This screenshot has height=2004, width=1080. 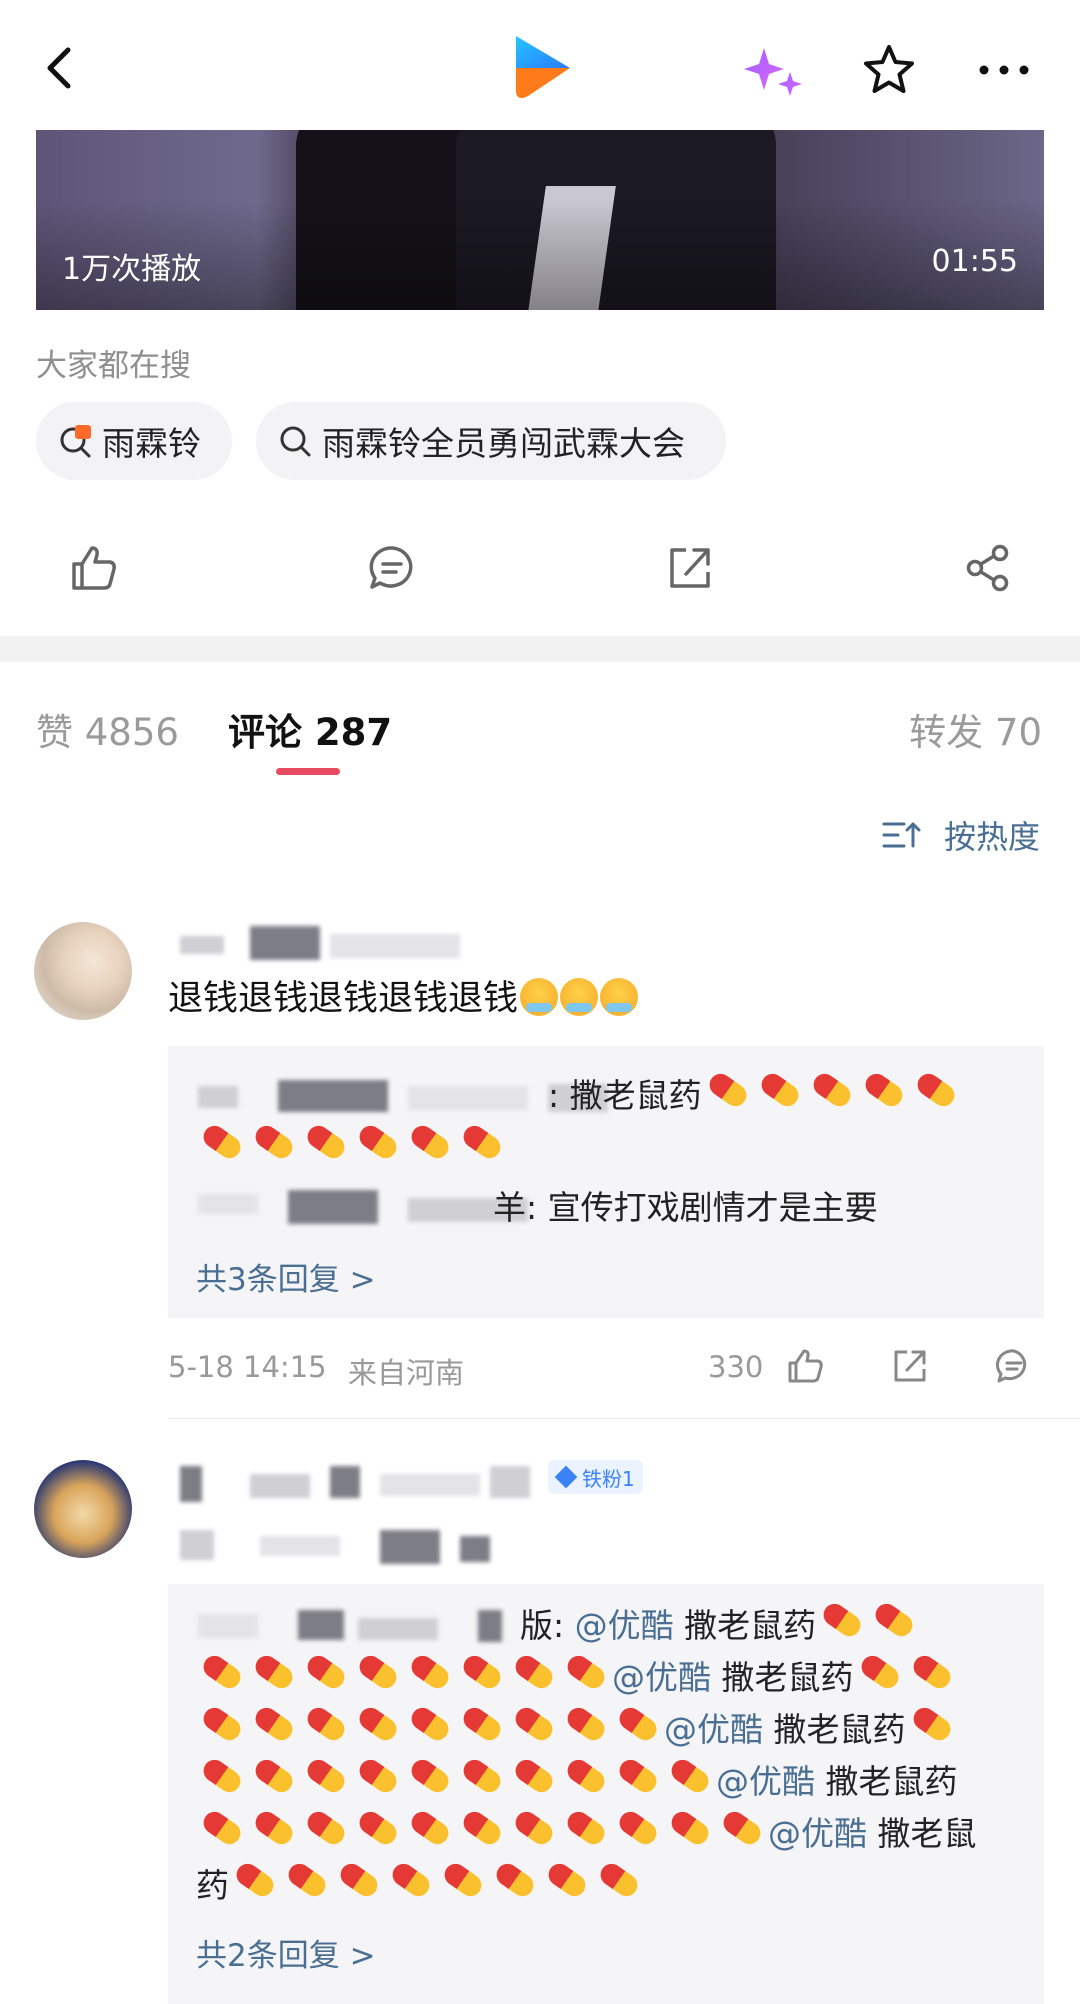 I want to click on reply-line: 版: @优酷 撒老鼠药, so click(x=720, y=1625).